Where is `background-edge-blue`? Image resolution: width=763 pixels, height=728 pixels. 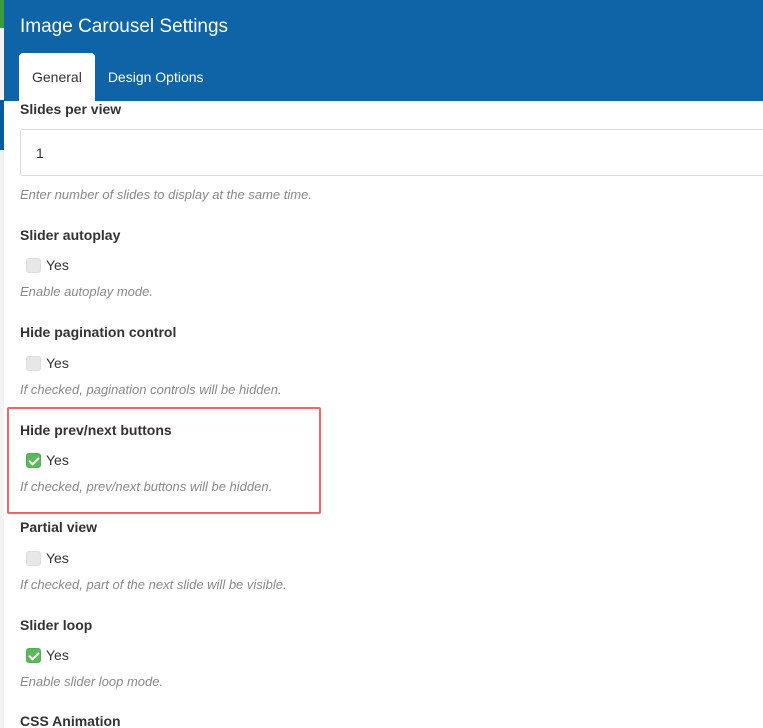
background-edge-blue is located at coordinates (2, 125).